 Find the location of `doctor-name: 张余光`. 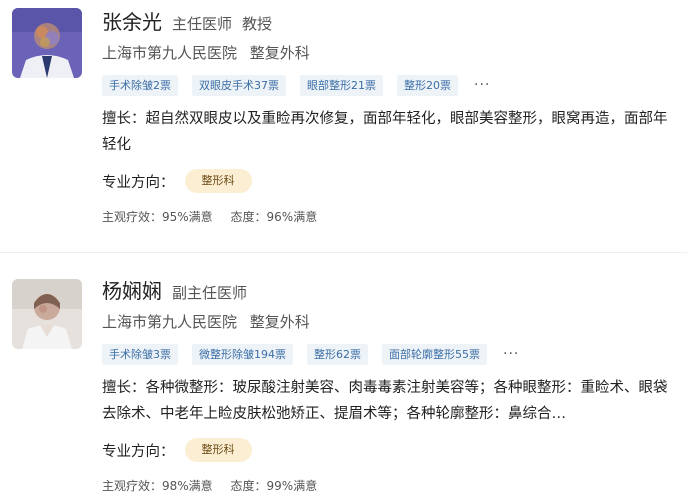

doctor-name: 张余光 is located at coordinates (132, 20).